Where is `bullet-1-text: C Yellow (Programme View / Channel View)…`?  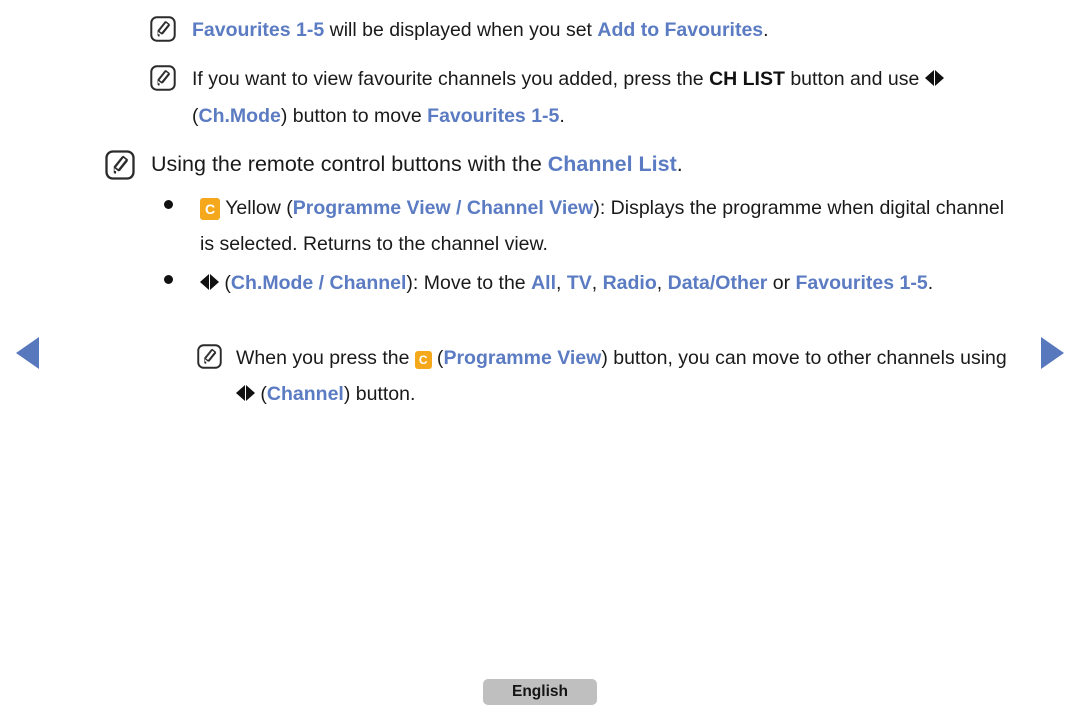 bullet-1-text: C Yellow (Programme View / Channel View)… is located at coordinates (605, 226).